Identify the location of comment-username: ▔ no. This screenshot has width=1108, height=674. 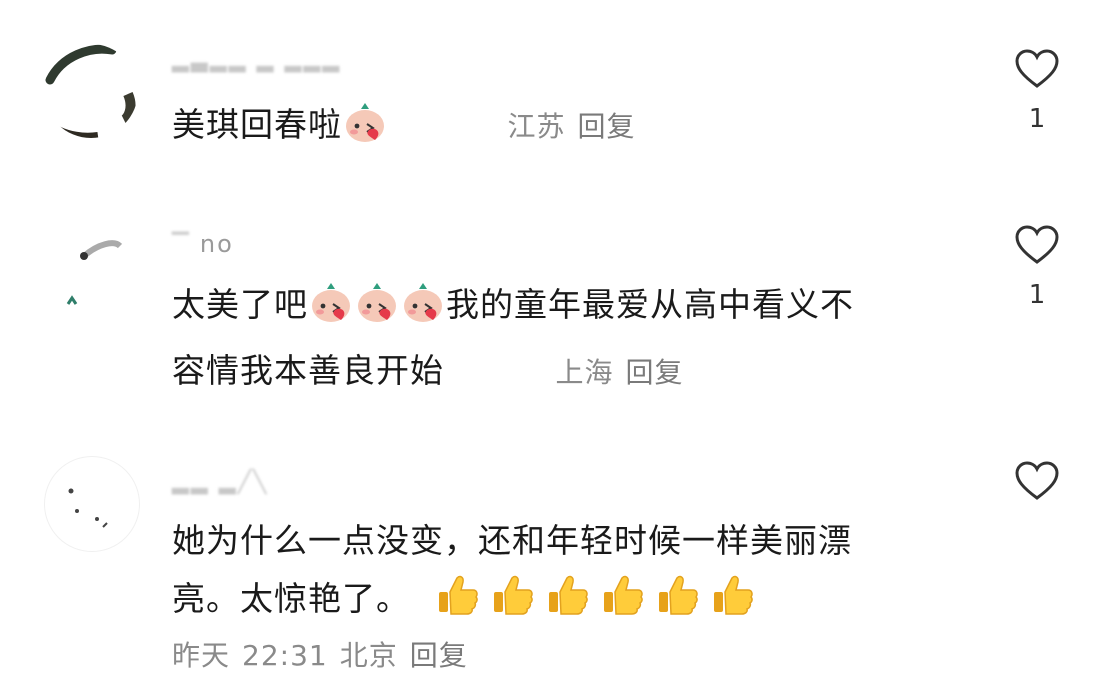
(203, 244).